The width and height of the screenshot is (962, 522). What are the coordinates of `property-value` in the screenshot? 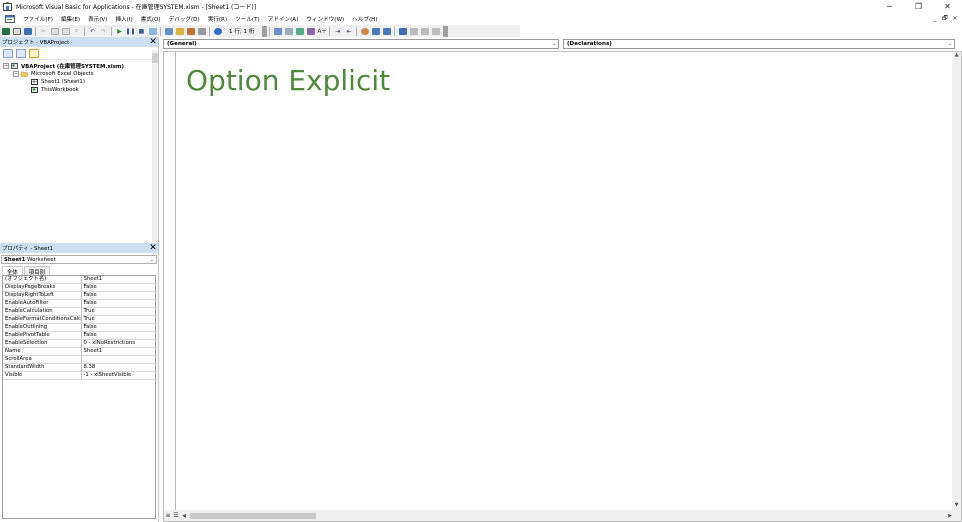 It's located at (119, 359).